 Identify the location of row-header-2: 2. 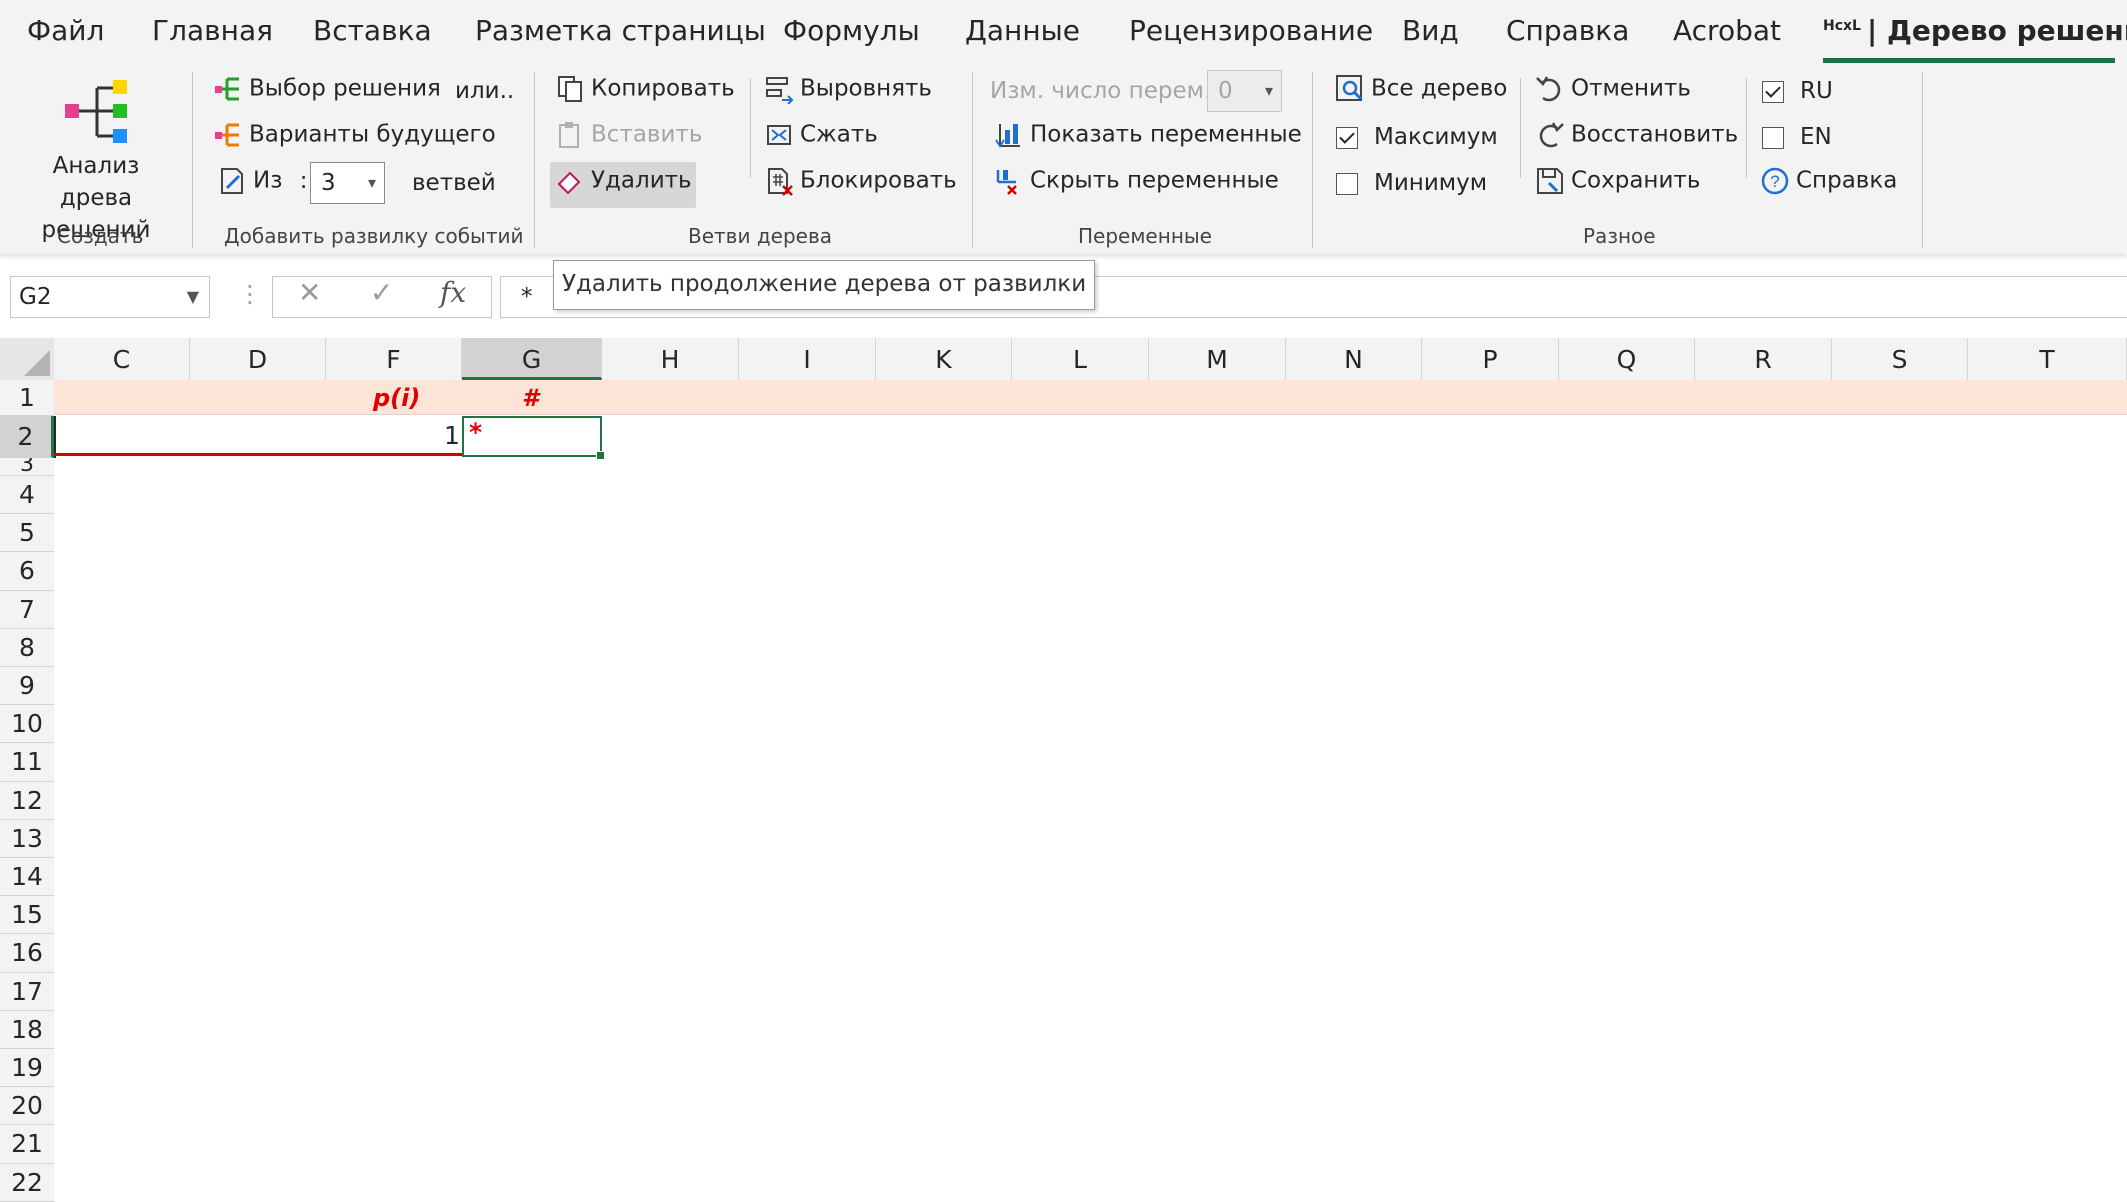
(27, 437).